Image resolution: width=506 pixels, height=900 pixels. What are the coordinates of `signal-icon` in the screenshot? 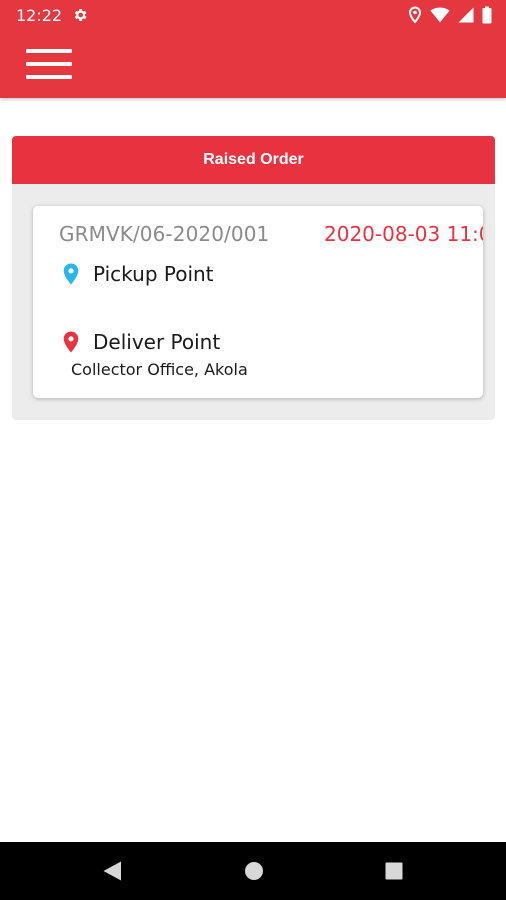 It's located at (466, 15).